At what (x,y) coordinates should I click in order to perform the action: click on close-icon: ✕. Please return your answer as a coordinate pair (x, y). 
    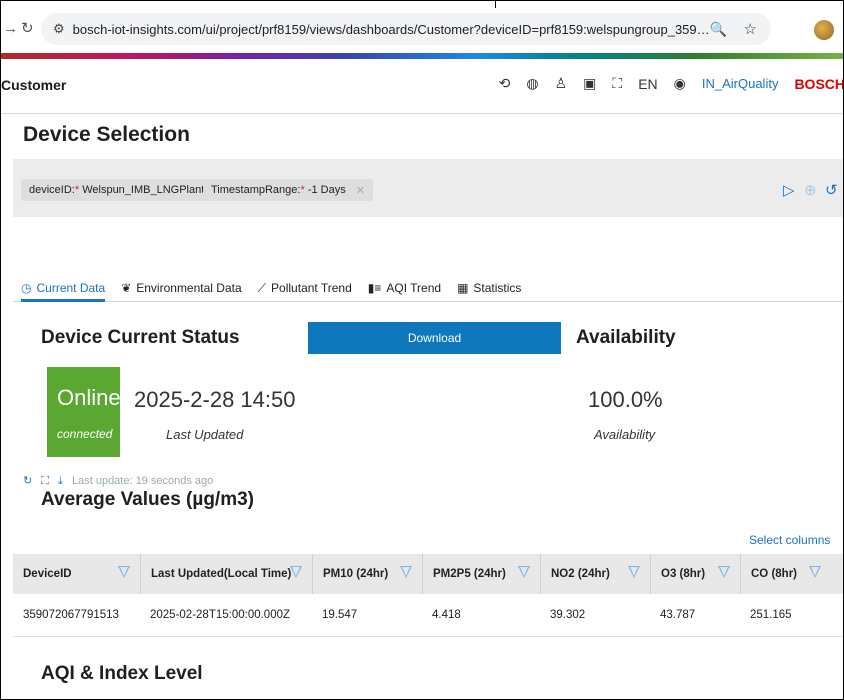
    Looking at the image, I should click on (360, 190).